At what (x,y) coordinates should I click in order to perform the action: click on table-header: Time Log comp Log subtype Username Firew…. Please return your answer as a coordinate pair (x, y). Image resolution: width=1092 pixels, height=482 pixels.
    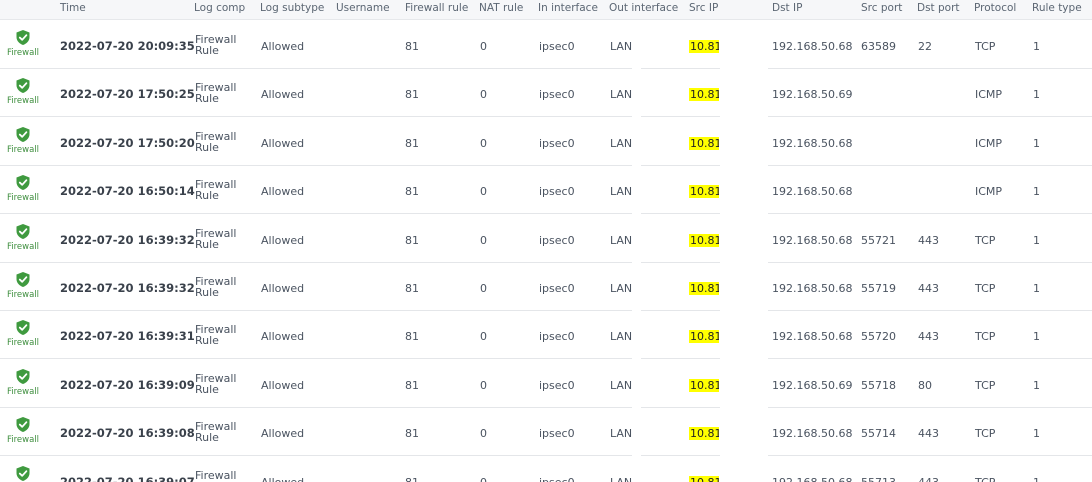
    Looking at the image, I should click on (546, 10).